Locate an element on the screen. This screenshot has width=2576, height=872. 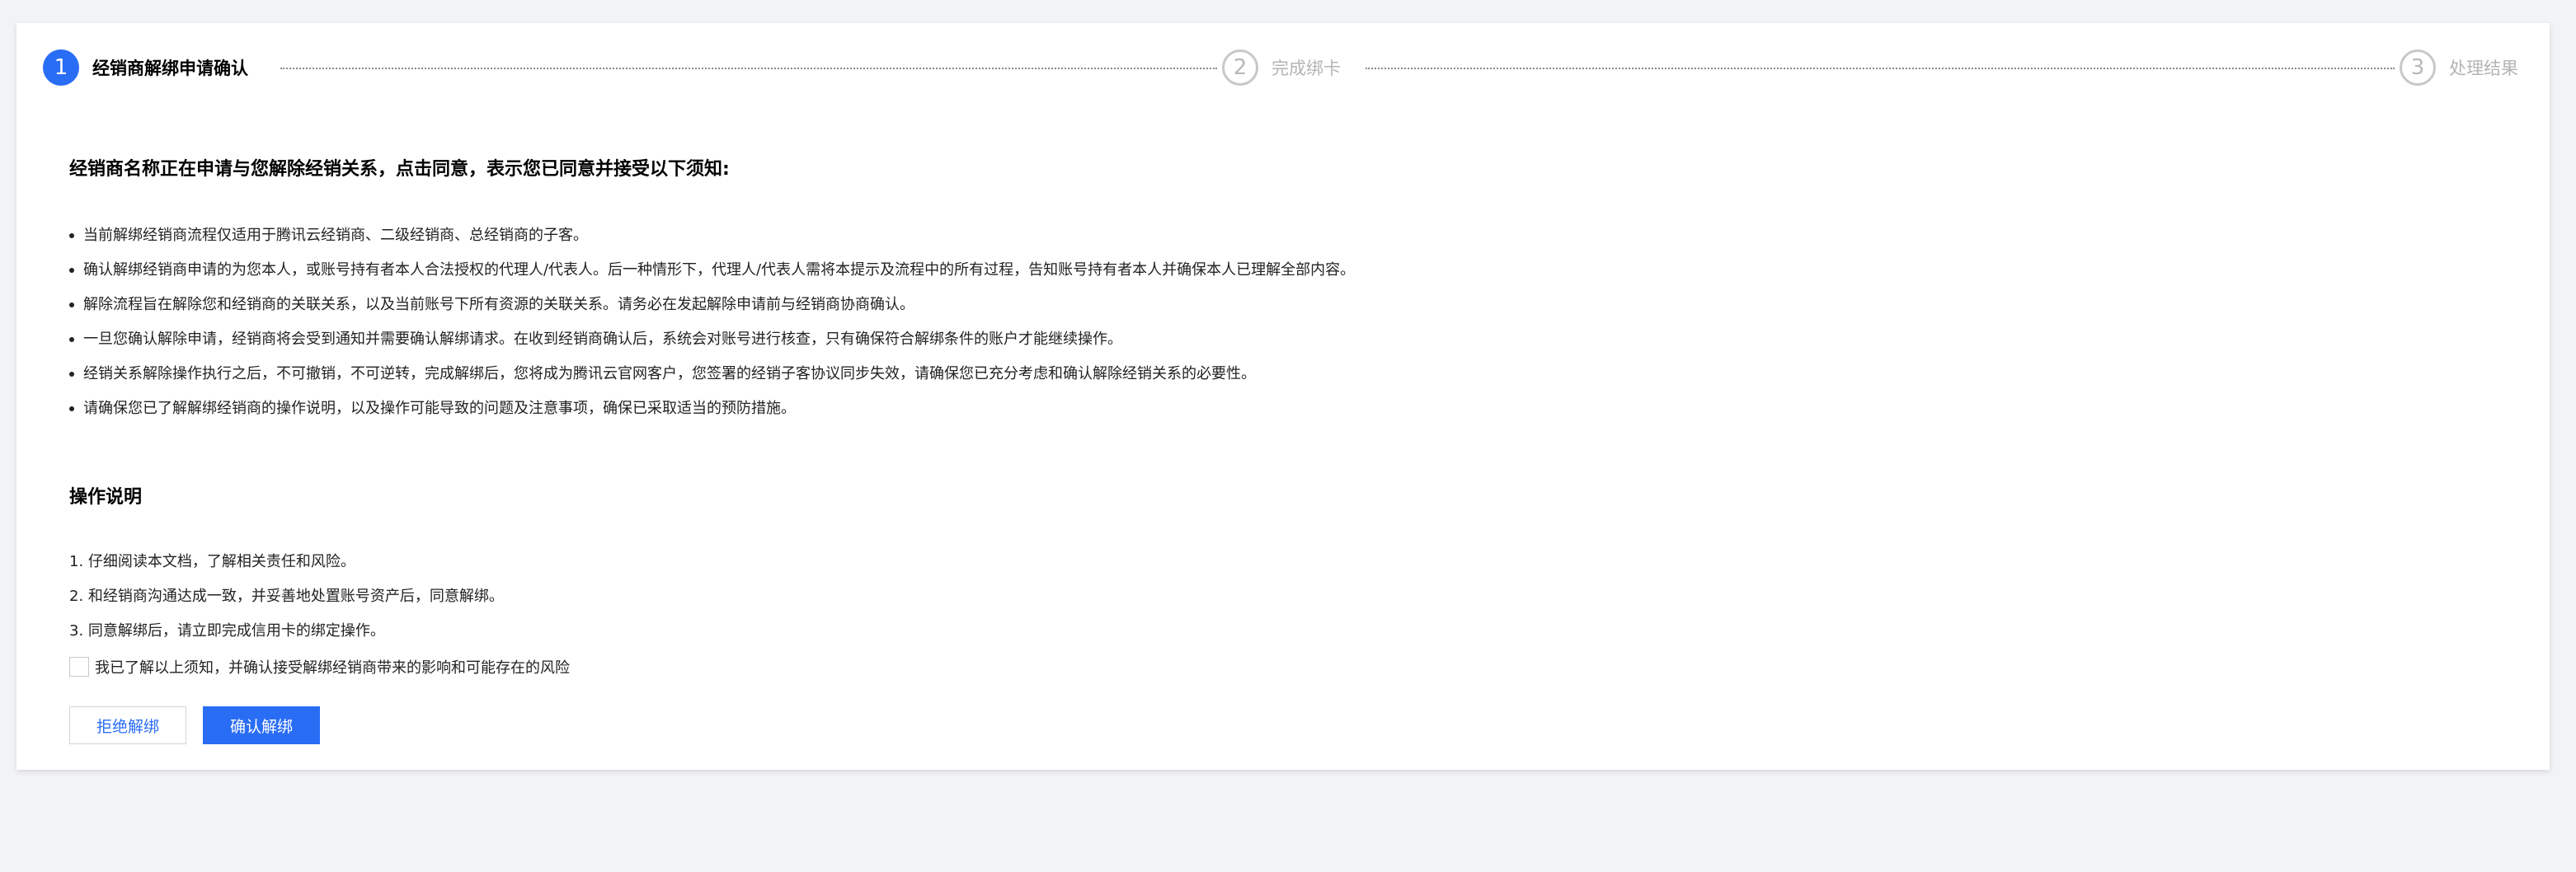
agreement-label: 我已了解以上须知，并确认接受解绑经销商带来的影响和可能存在的风险 is located at coordinates (332, 666).